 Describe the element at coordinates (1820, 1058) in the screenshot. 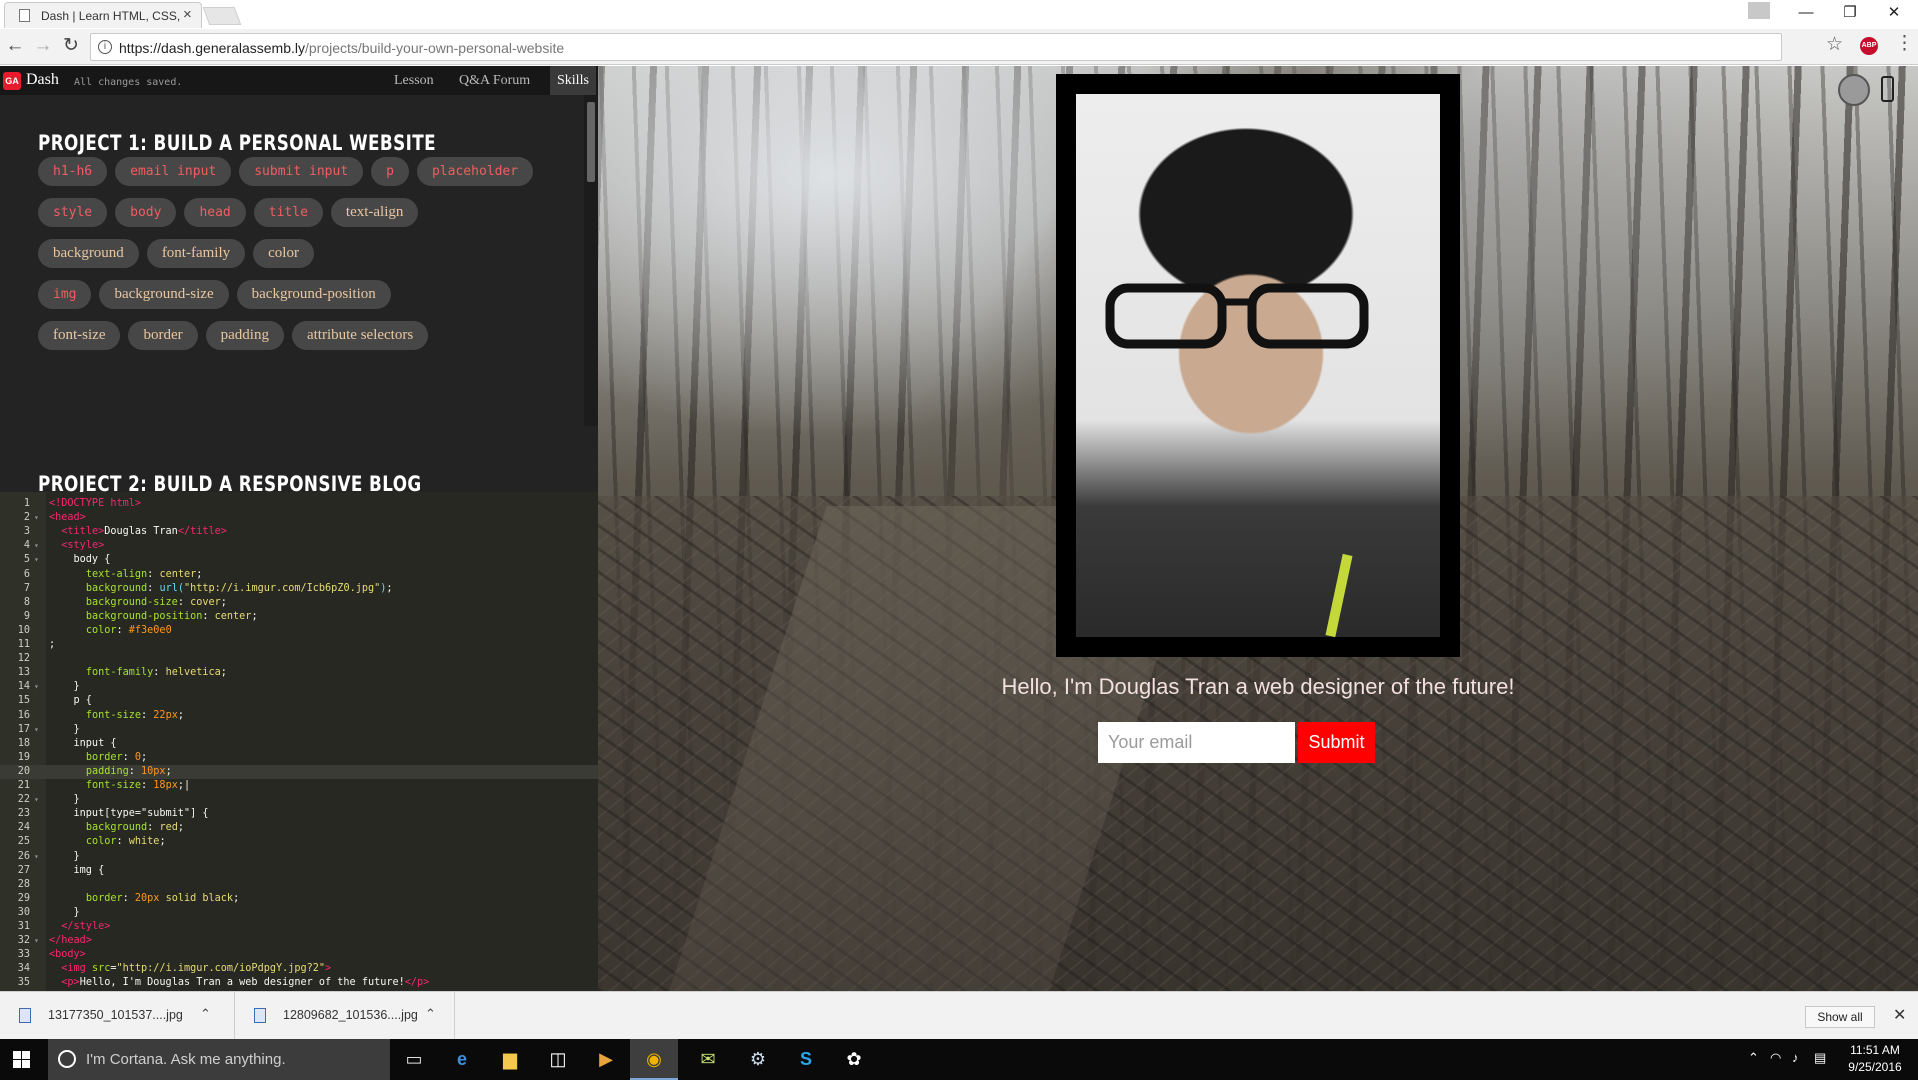

I see `notification-icon: ▤` at that location.